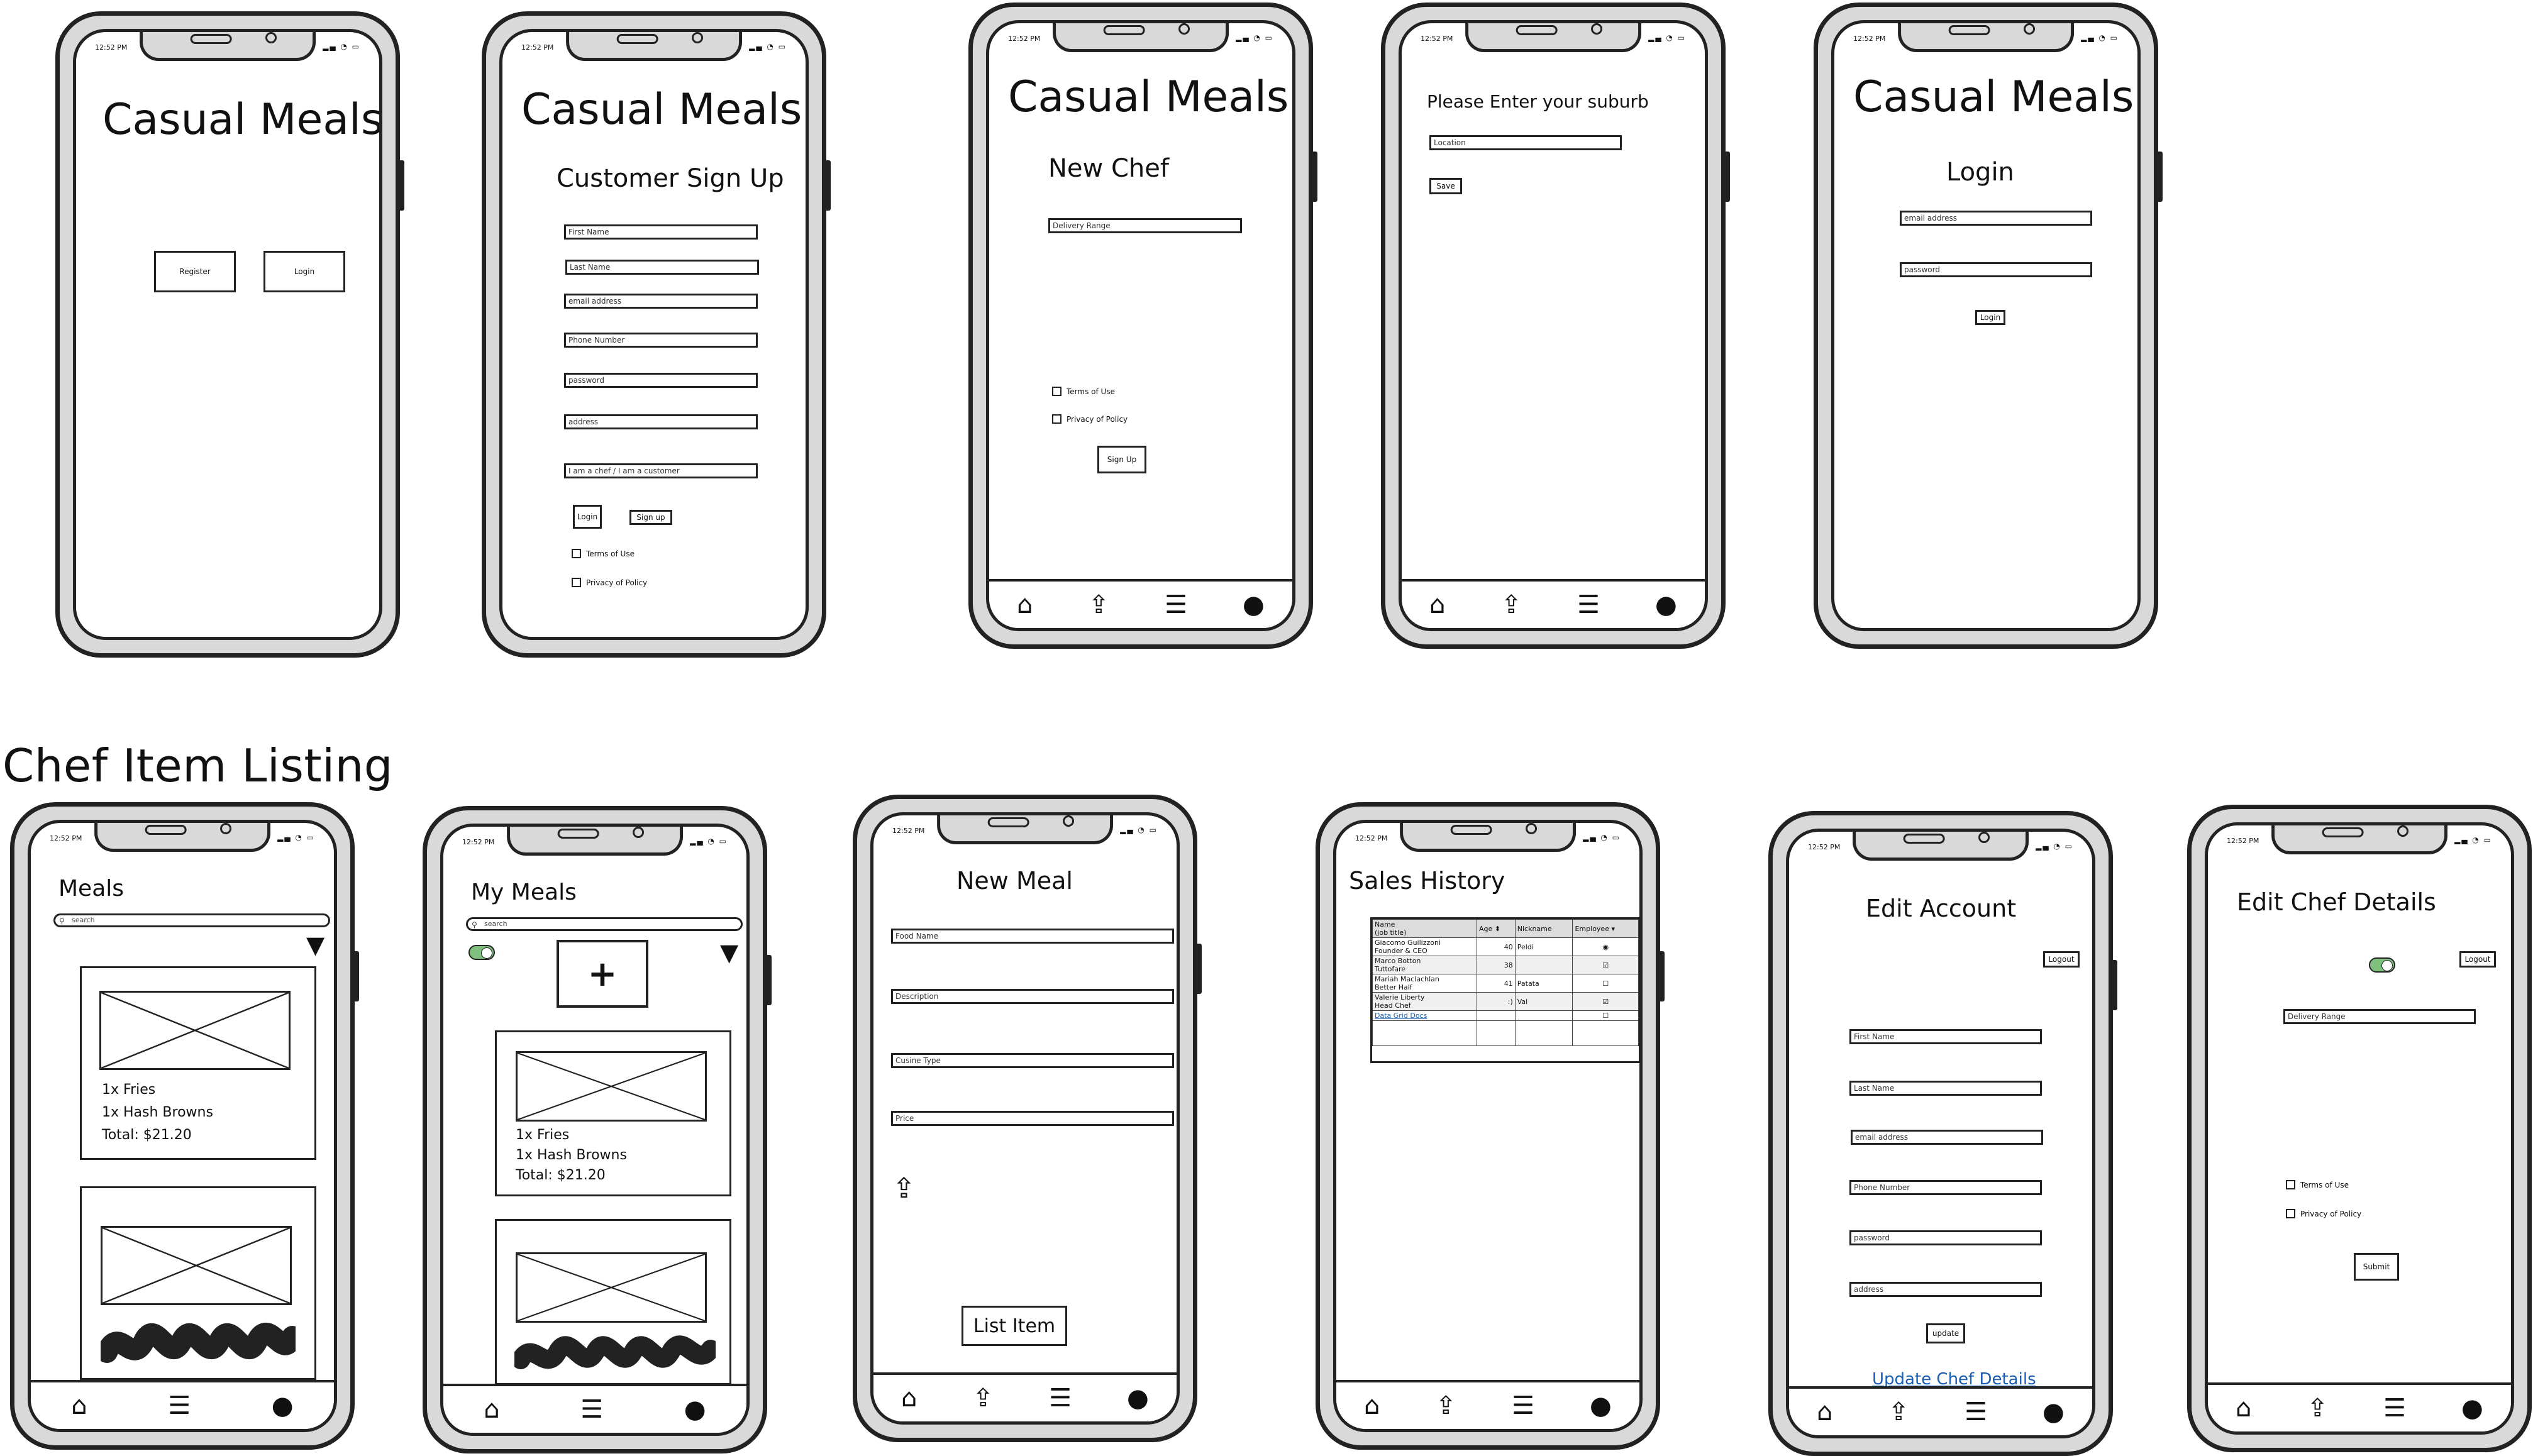 The image size is (2533, 1456). Describe the element at coordinates (1946, 1333) in the screenshot. I see `update-button: update` at that location.